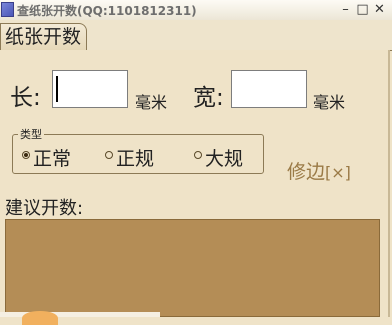  What do you see at coordinates (135, 159) in the screenshot?
I see `radio-standard-label: 正规` at bounding box center [135, 159].